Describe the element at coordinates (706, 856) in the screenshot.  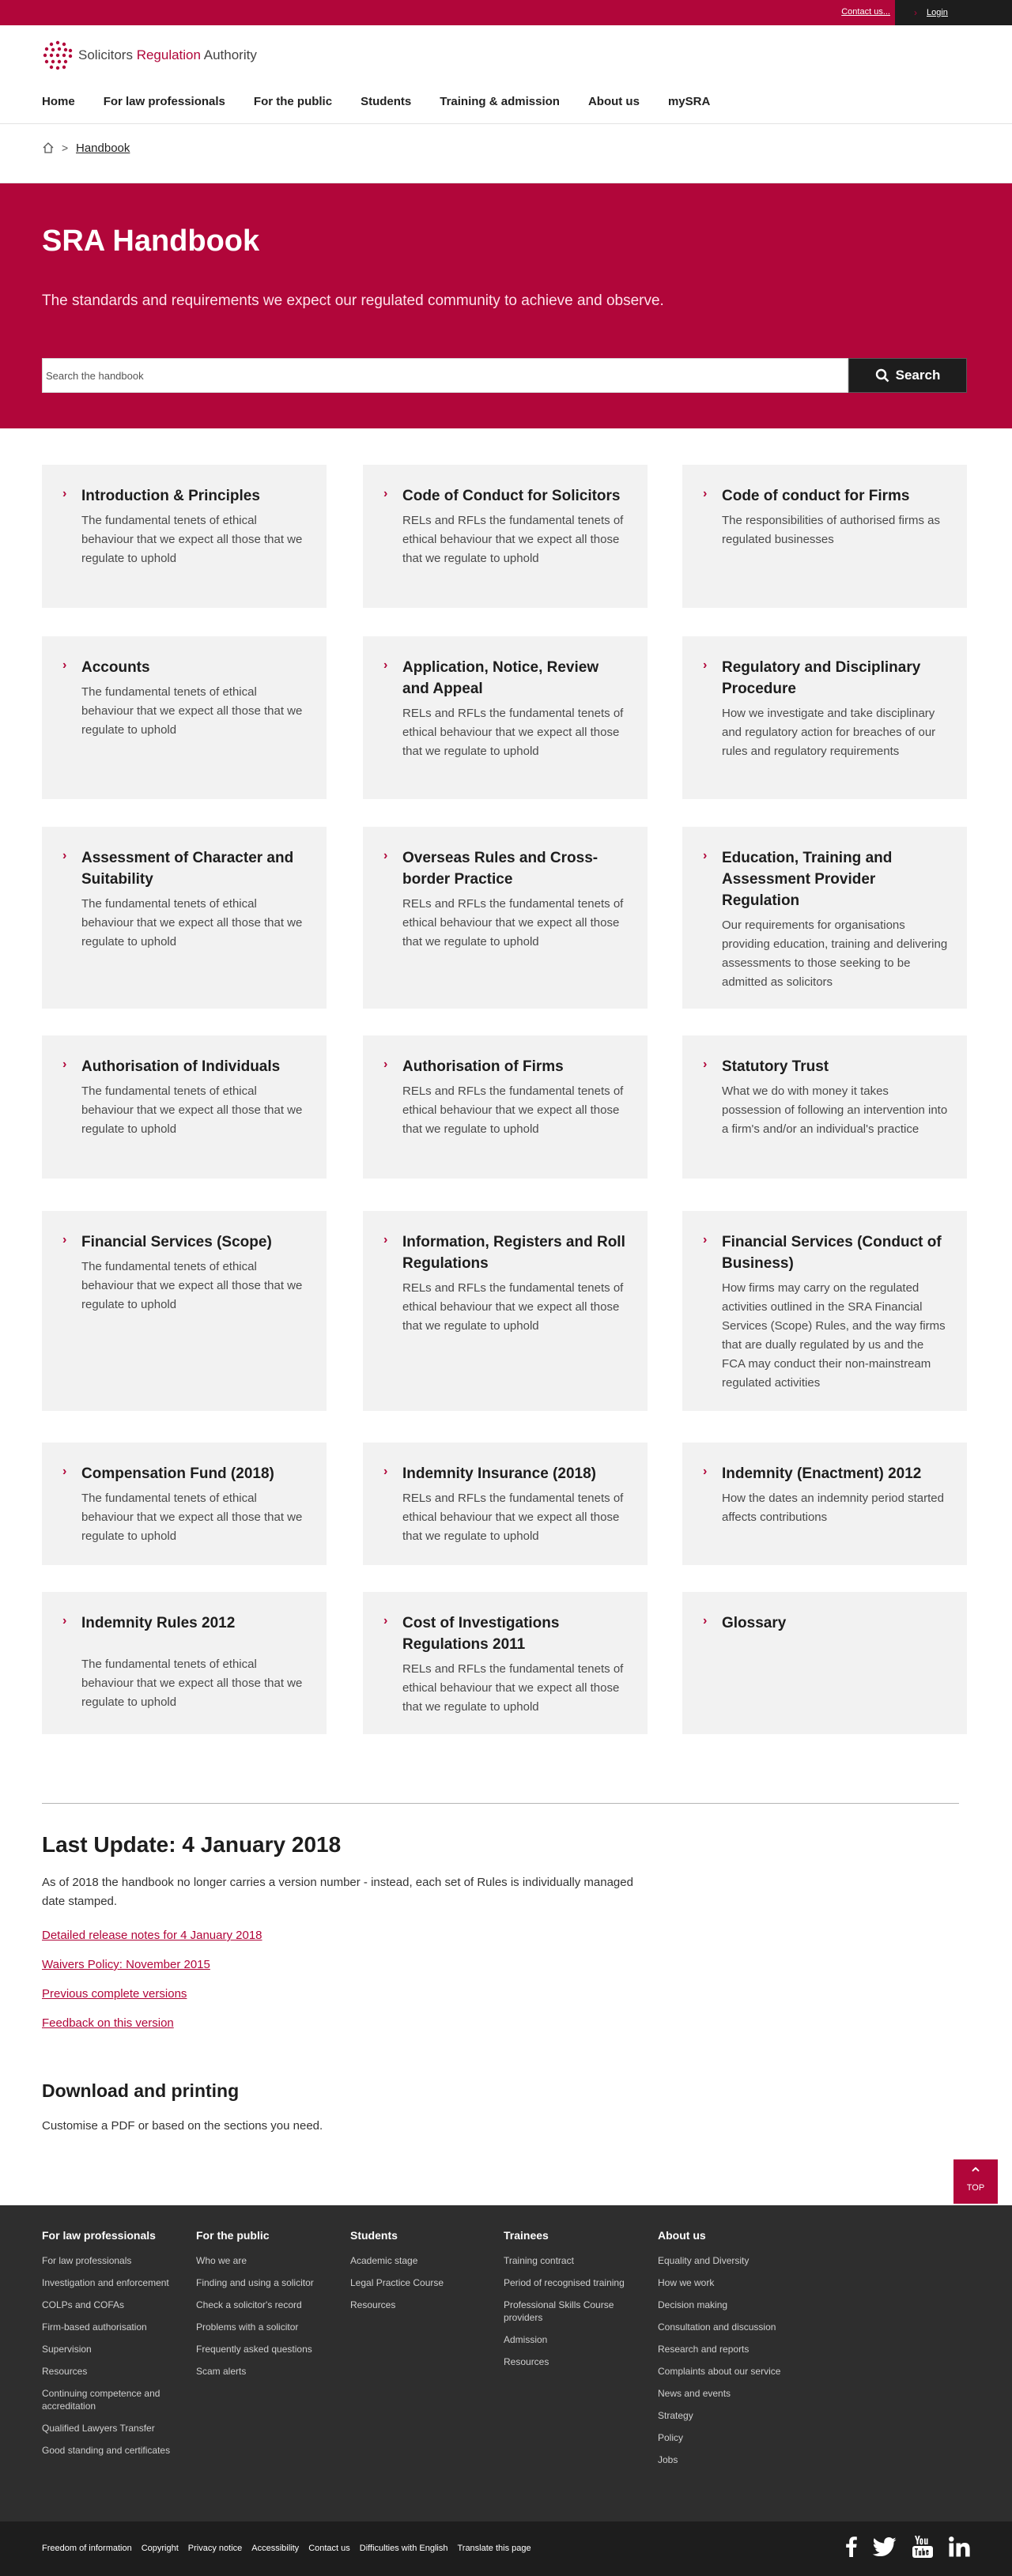
I see `chevron-right-icon: ›` at that location.